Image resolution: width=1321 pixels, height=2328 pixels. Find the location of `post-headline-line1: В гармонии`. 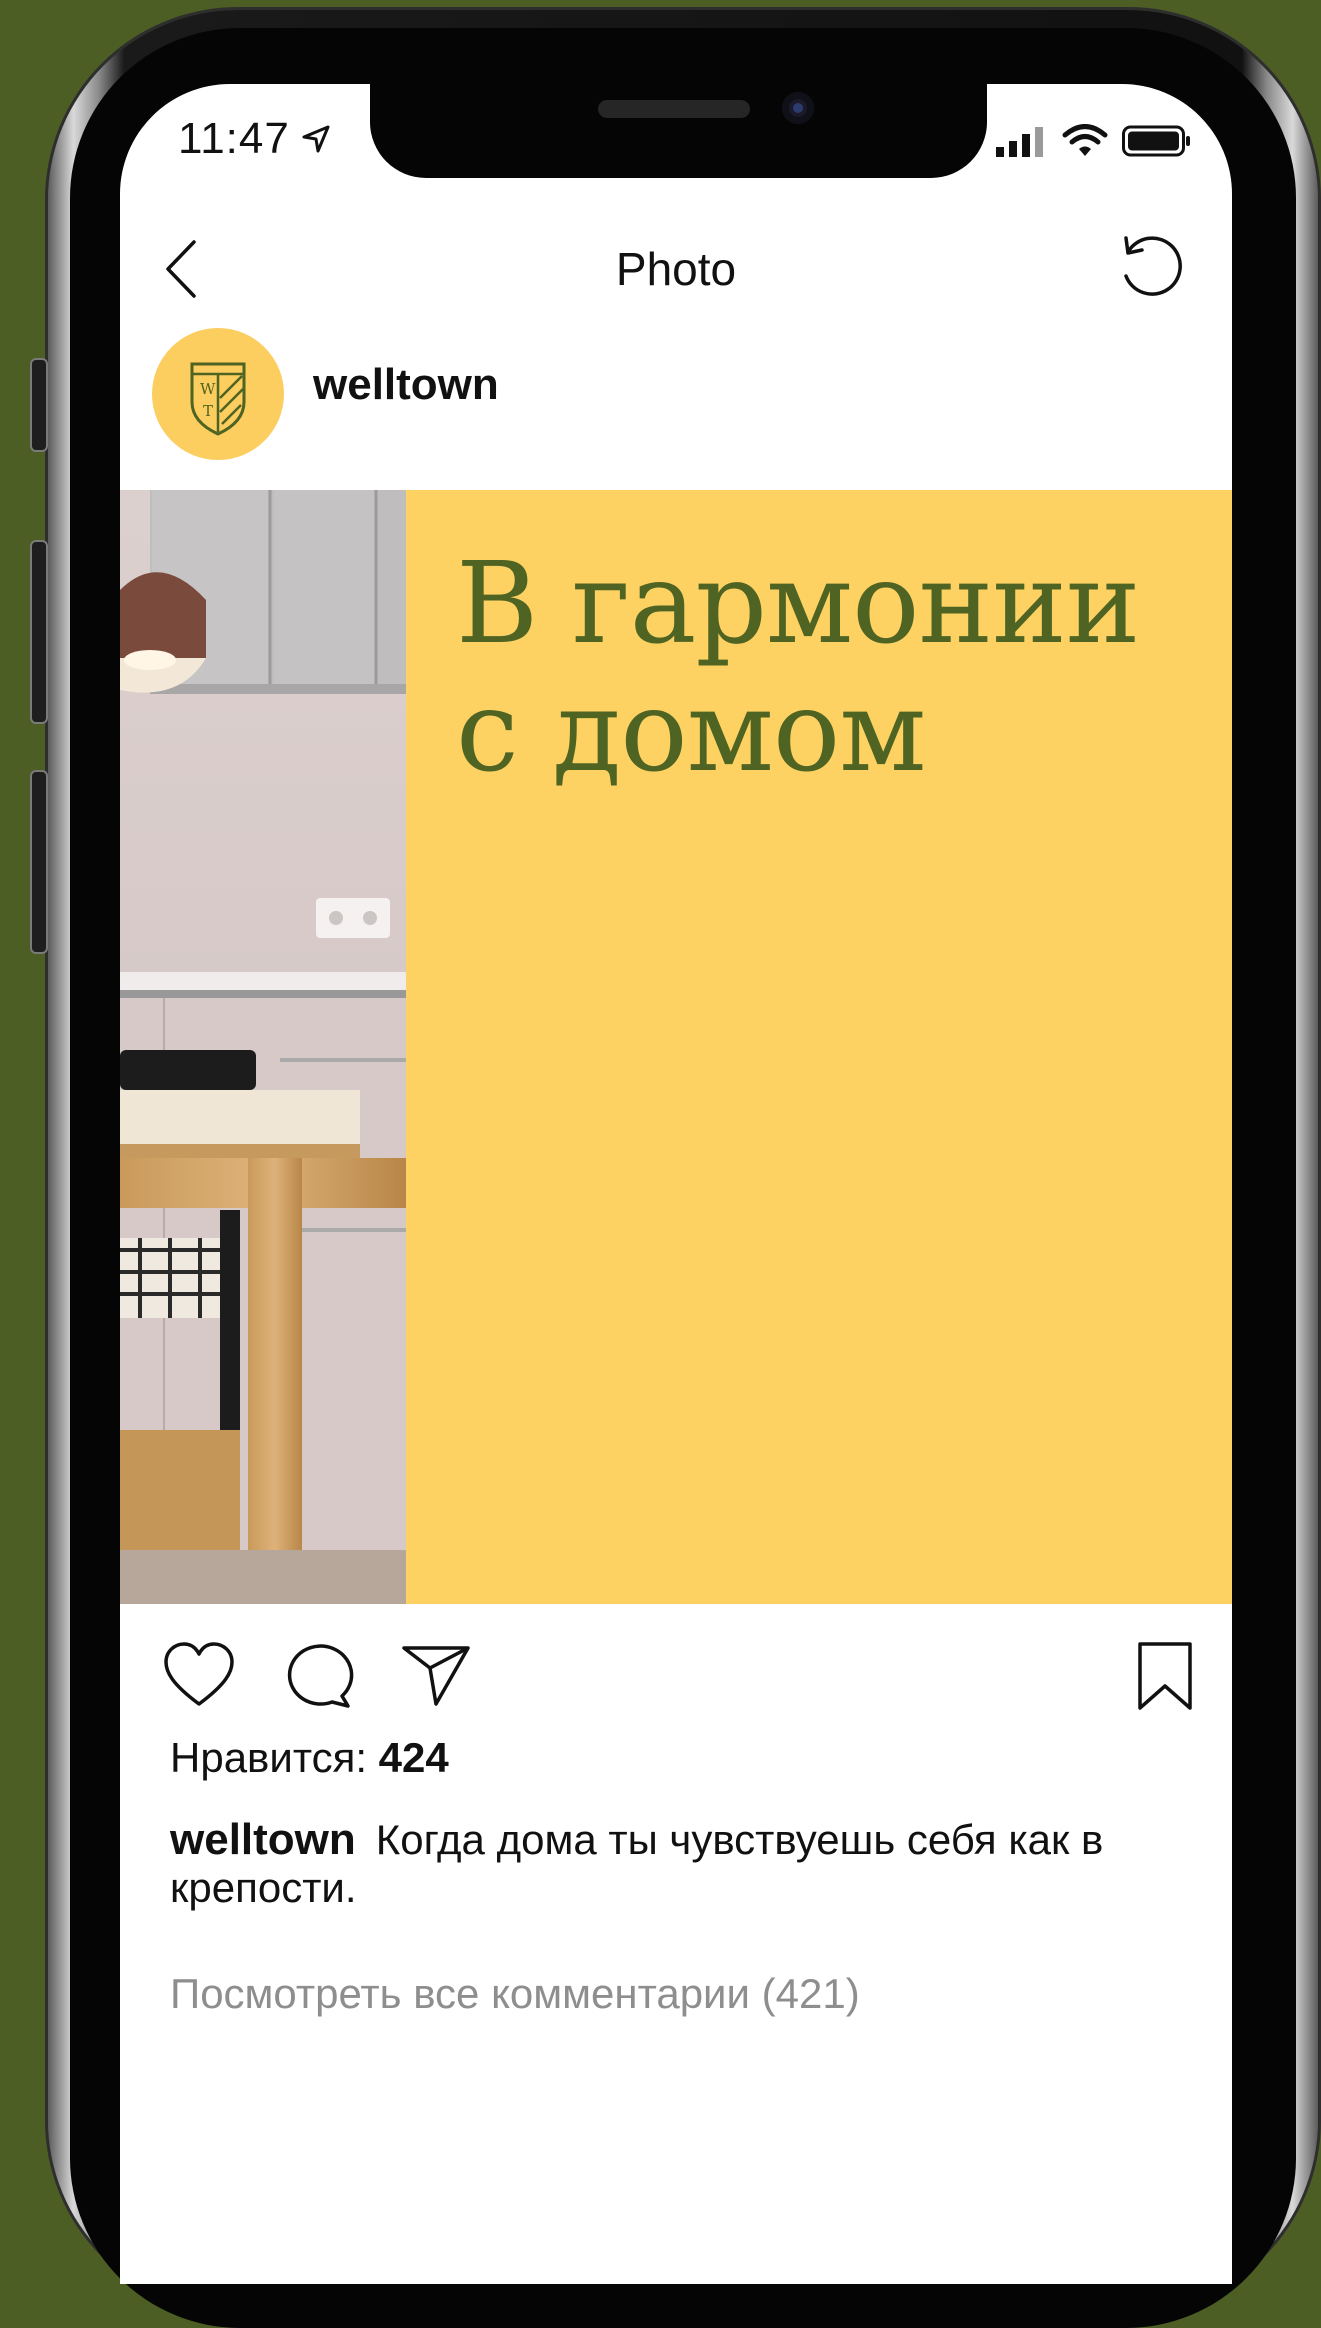

post-headline-line1: В гармонии is located at coordinates (798, 604).